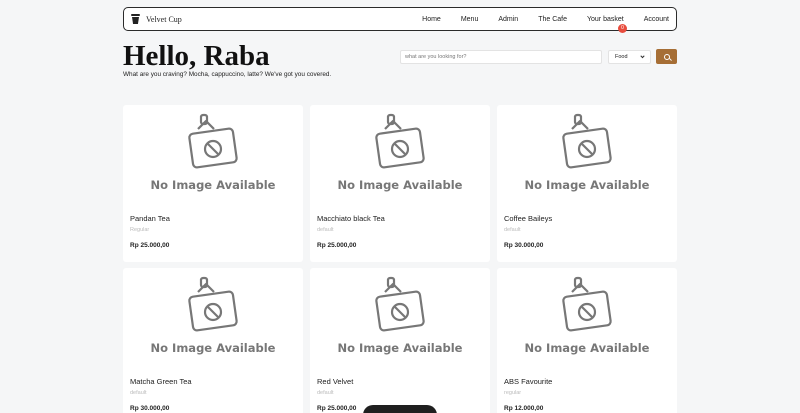  What do you see at coordinates (400, 409) in the screenshot?
I see `floating-basket-bar` at bounding box center [400, 409].